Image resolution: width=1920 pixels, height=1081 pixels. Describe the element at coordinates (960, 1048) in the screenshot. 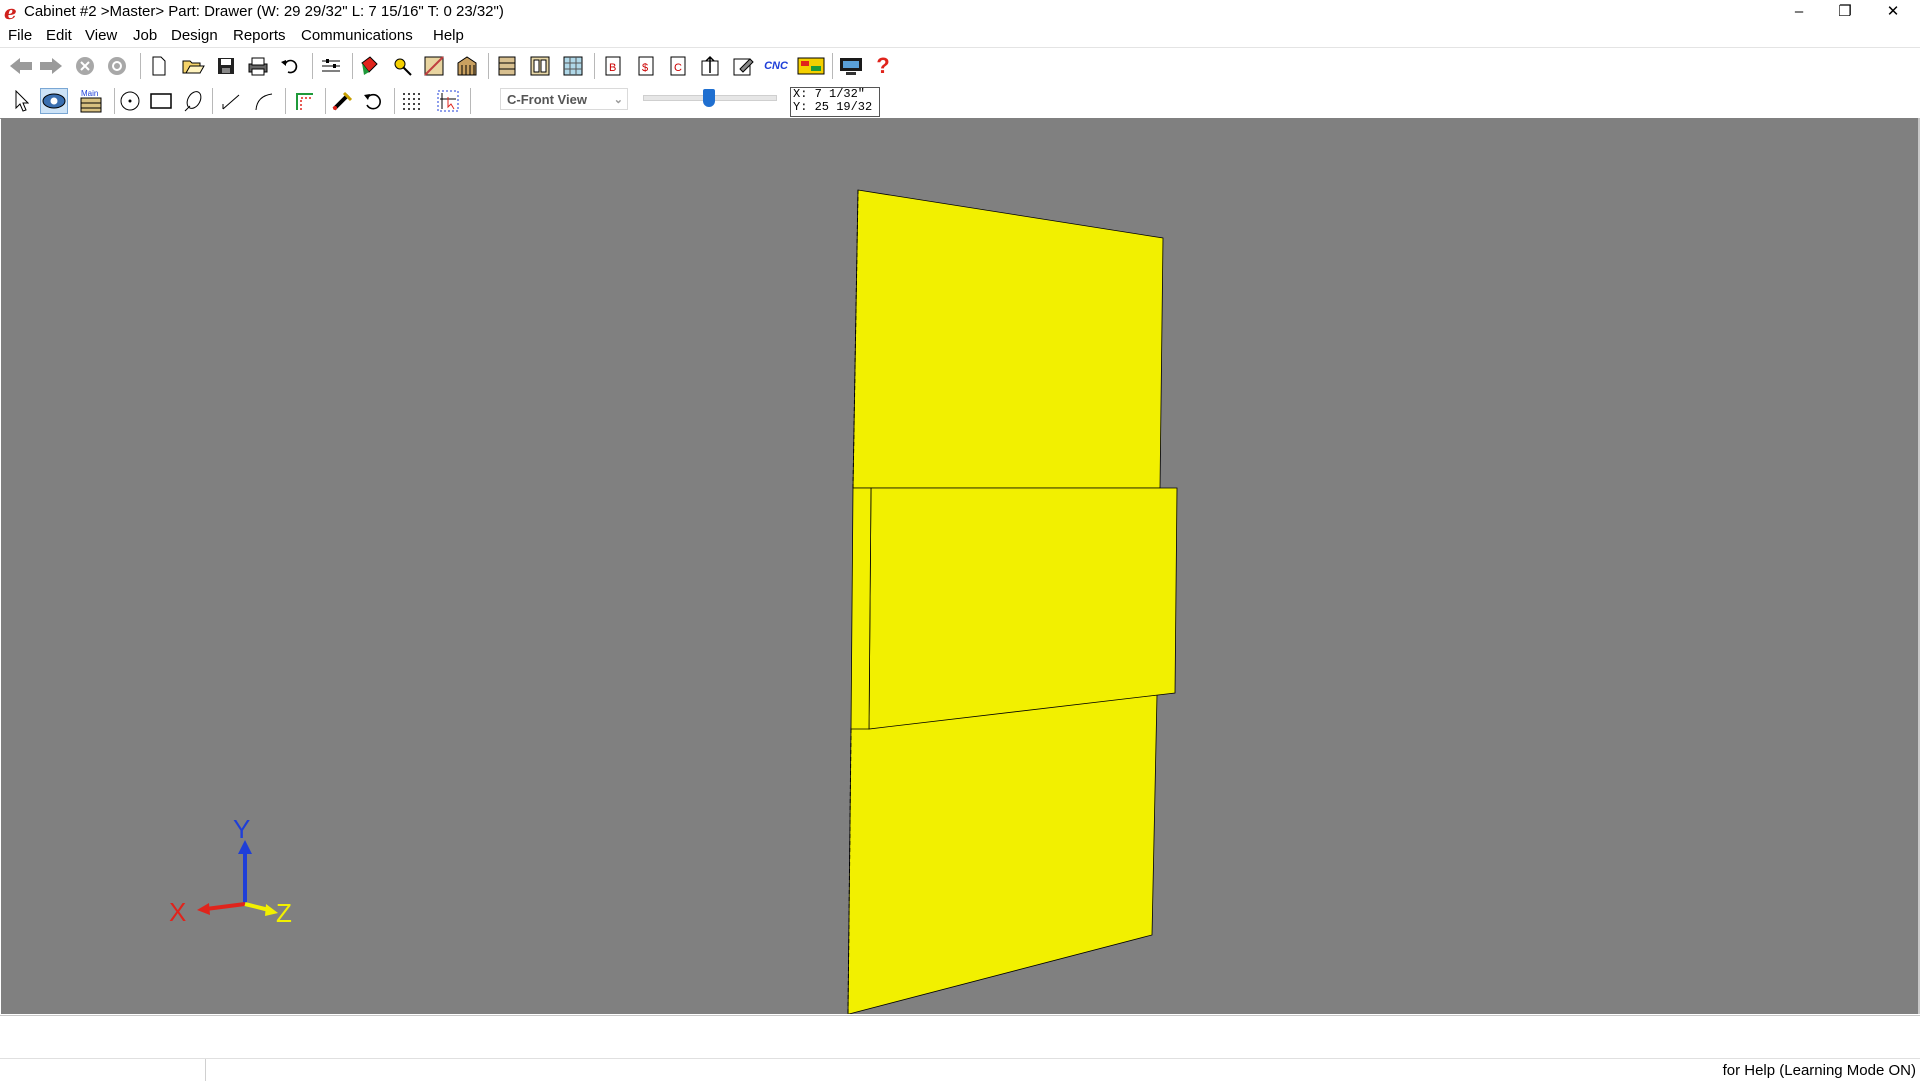

I see `status-bar: for Help (Learning Mode ON)` at that location.